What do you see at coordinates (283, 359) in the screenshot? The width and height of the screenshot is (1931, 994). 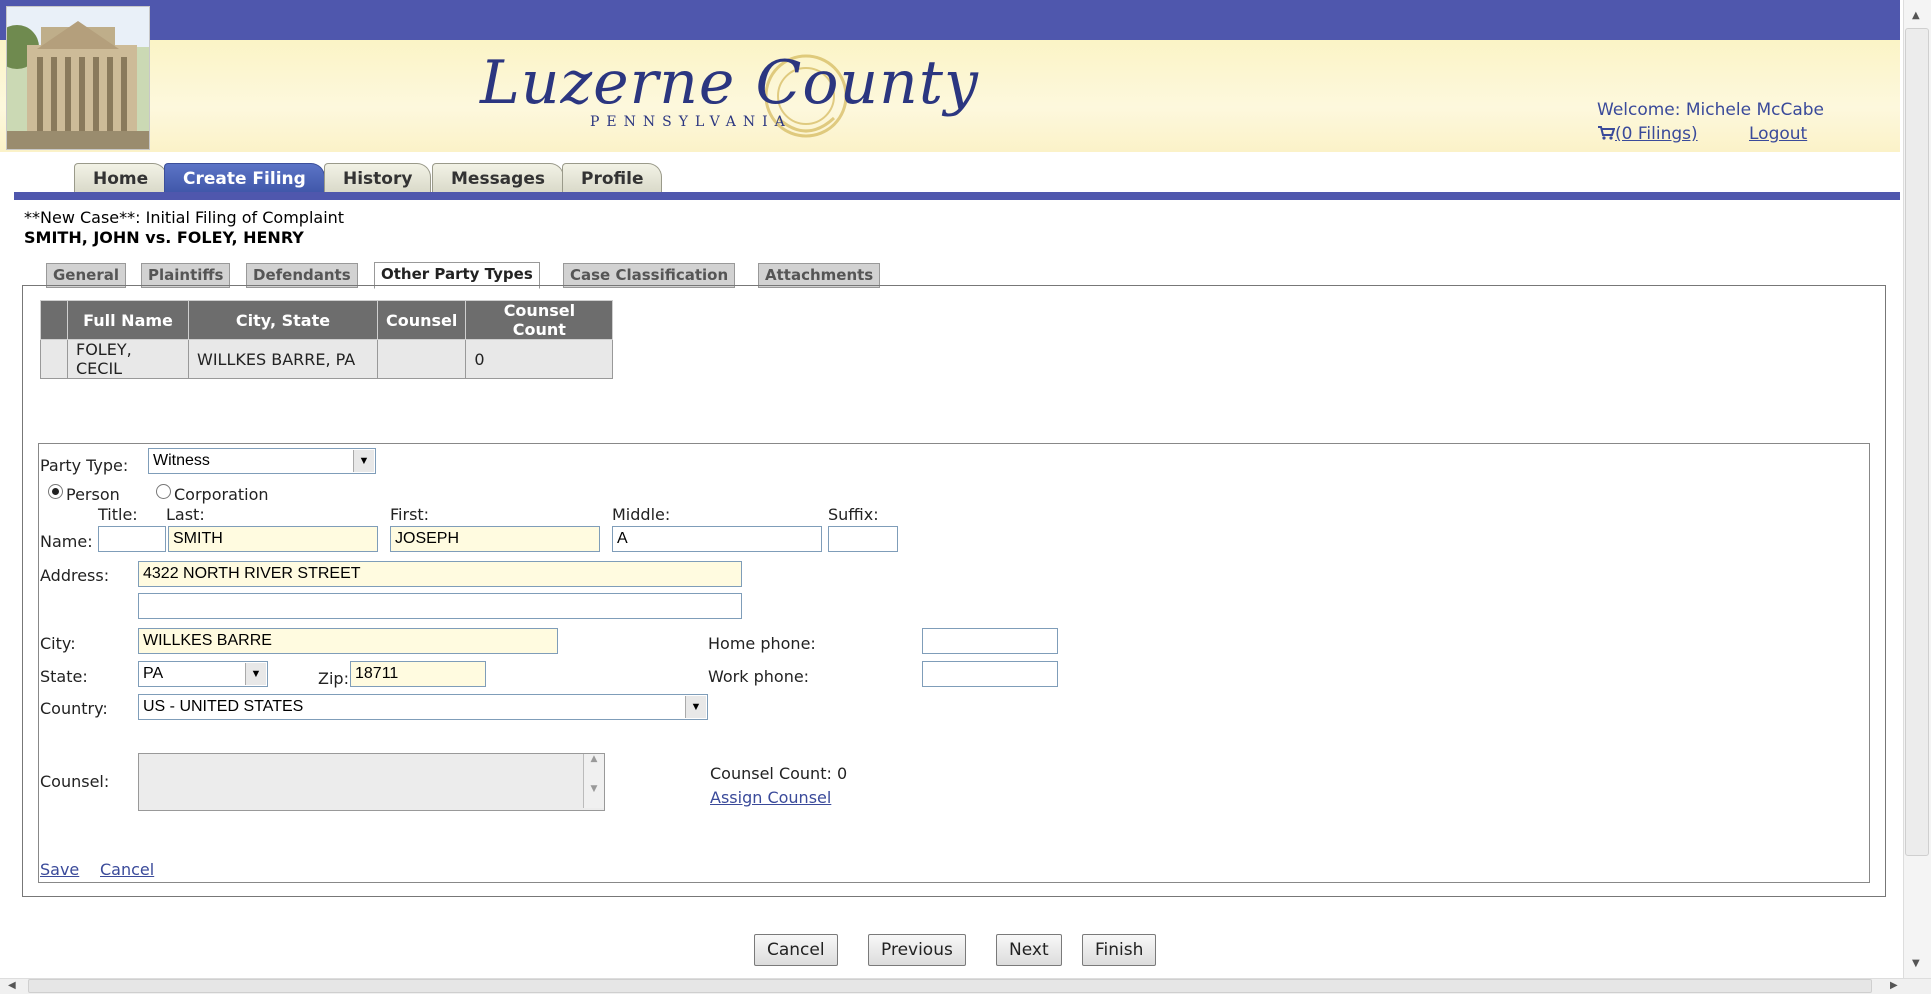 I see `cell-city-state: WILLKES BARRE, PA` at bounding box center [283, 359].